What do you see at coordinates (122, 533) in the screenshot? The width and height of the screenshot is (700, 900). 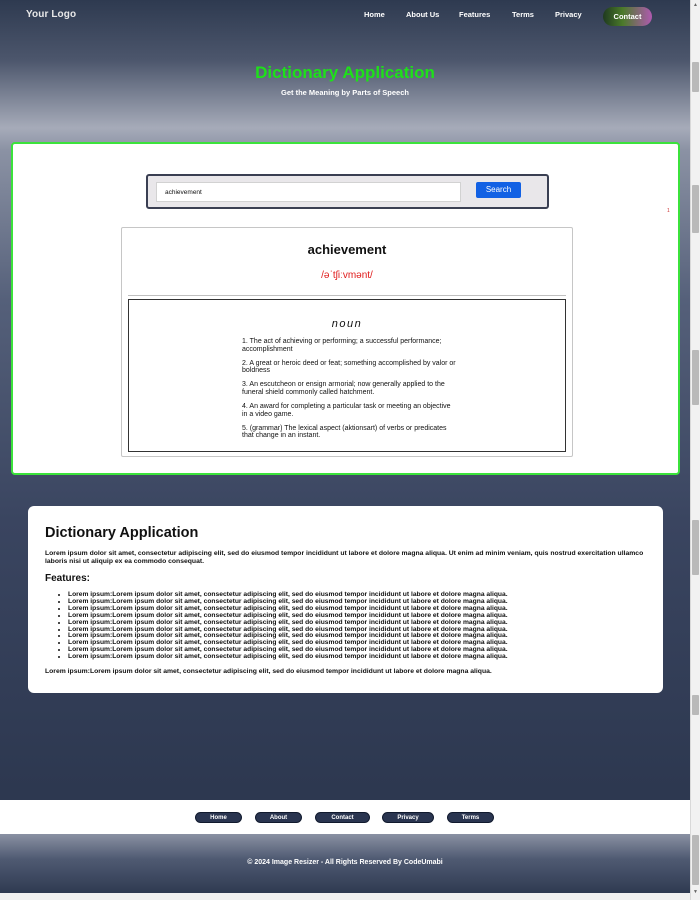 I see `about-title: Dictionary Application` at bounding box center [122, 533].